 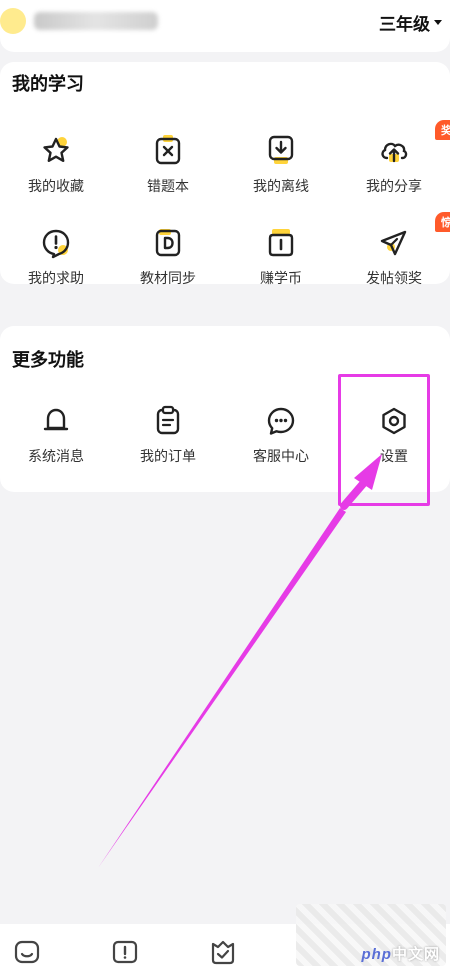 I want to click on surprise-badge: 惊喜, so click(x=442, y=222).